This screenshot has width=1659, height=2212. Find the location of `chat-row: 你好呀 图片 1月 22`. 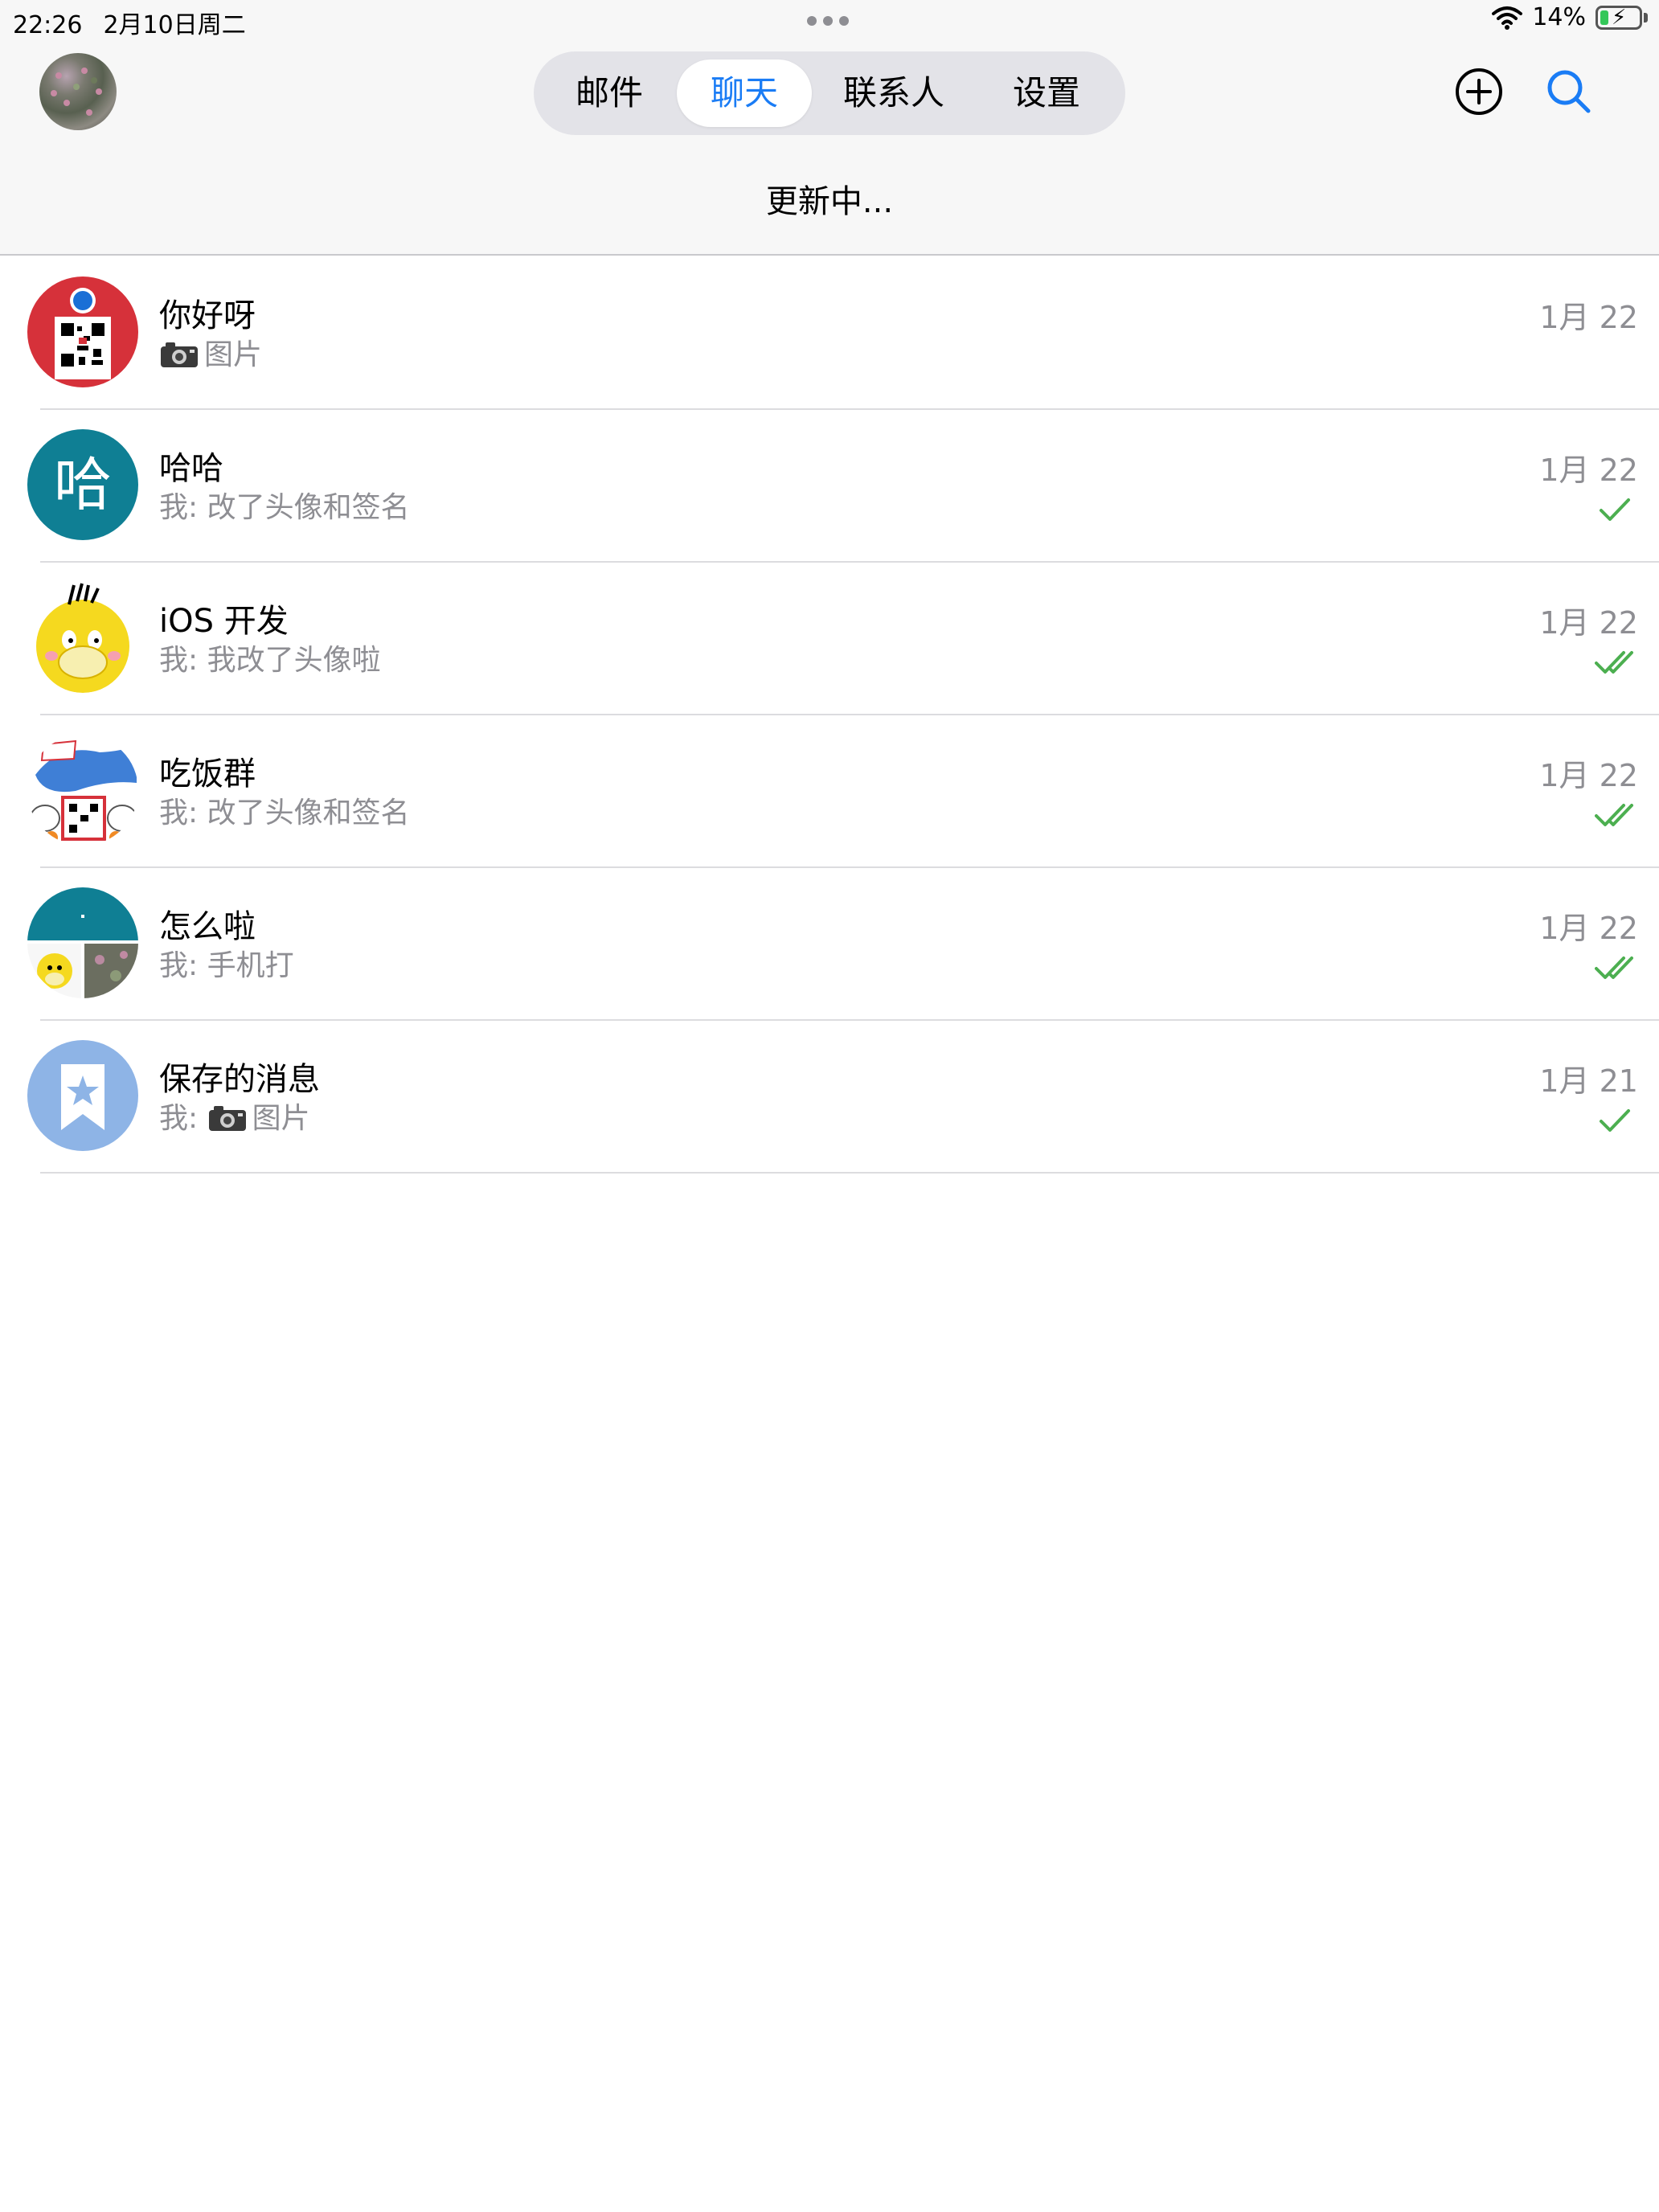

chat-row: 你好呀 图片 1月 22 is located at coordinates (829, 333).